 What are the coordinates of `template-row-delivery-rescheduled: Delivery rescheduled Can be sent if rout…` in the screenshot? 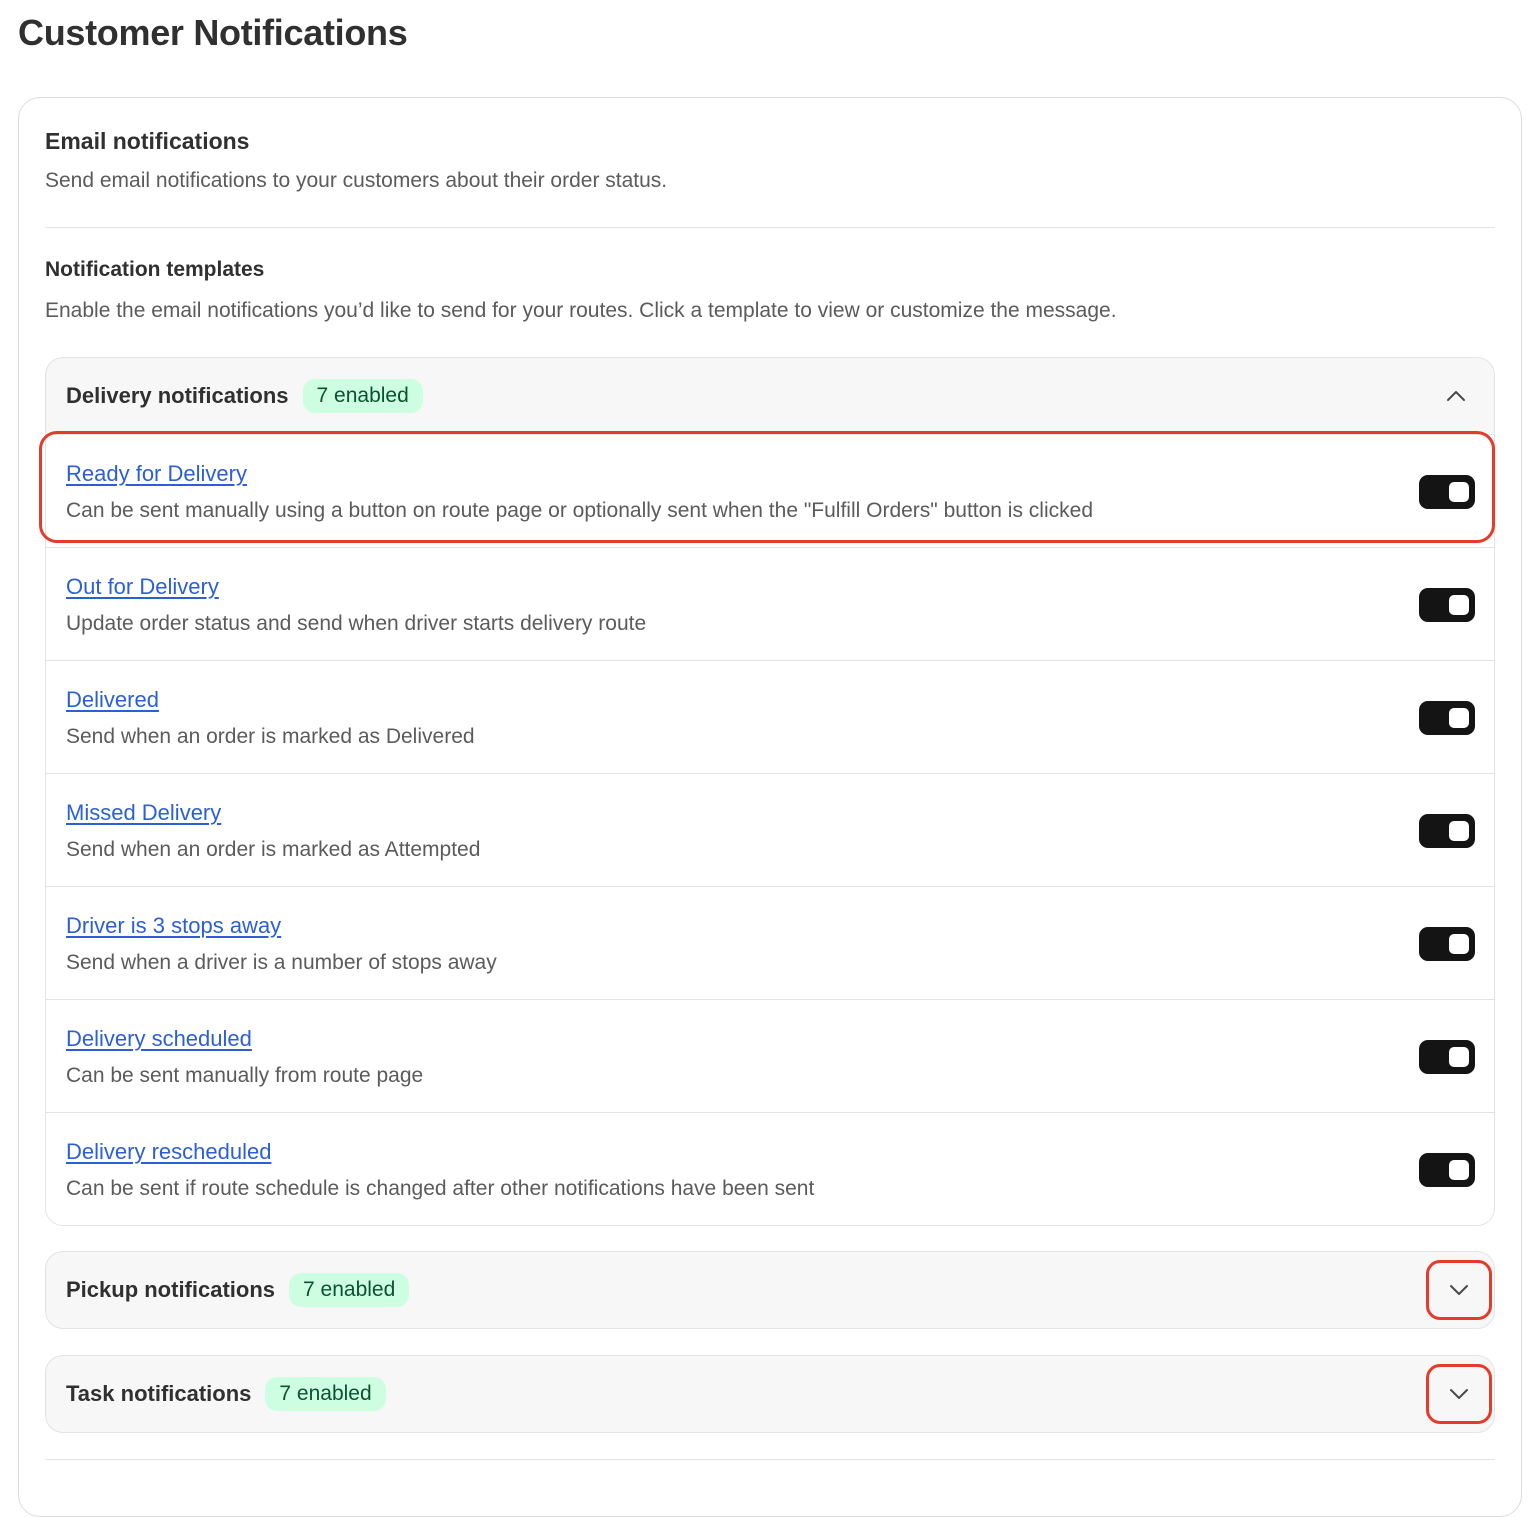 It's located at (770, 1168).